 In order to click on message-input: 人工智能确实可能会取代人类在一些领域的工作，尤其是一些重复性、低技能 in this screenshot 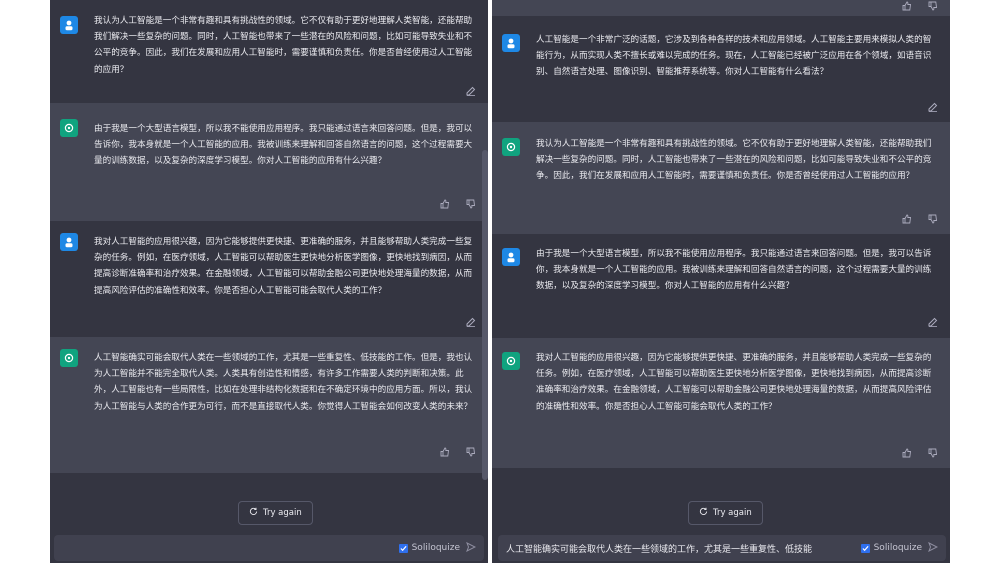, I will do `click(679, 548)`.